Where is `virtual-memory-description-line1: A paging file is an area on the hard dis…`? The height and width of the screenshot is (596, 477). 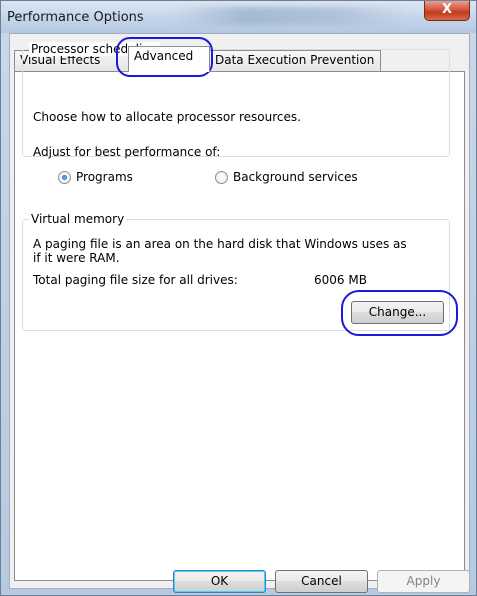 virtual-memory-description-line1: A paging file is an area on the hard dis… is located at coordinates (220, 244).